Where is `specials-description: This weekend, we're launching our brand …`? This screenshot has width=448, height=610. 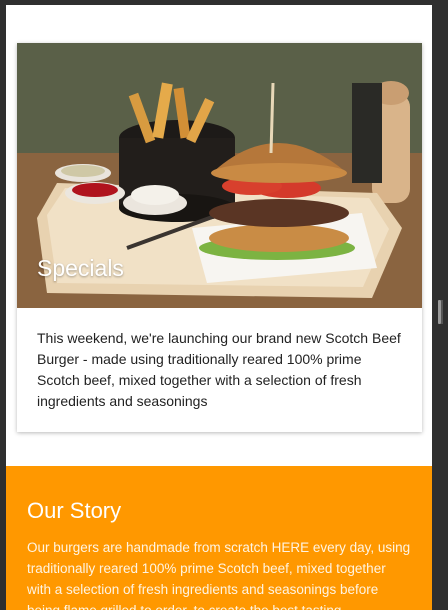 specials-description: This weekend, we're launching our brand … is located at coordinates (219, 369).